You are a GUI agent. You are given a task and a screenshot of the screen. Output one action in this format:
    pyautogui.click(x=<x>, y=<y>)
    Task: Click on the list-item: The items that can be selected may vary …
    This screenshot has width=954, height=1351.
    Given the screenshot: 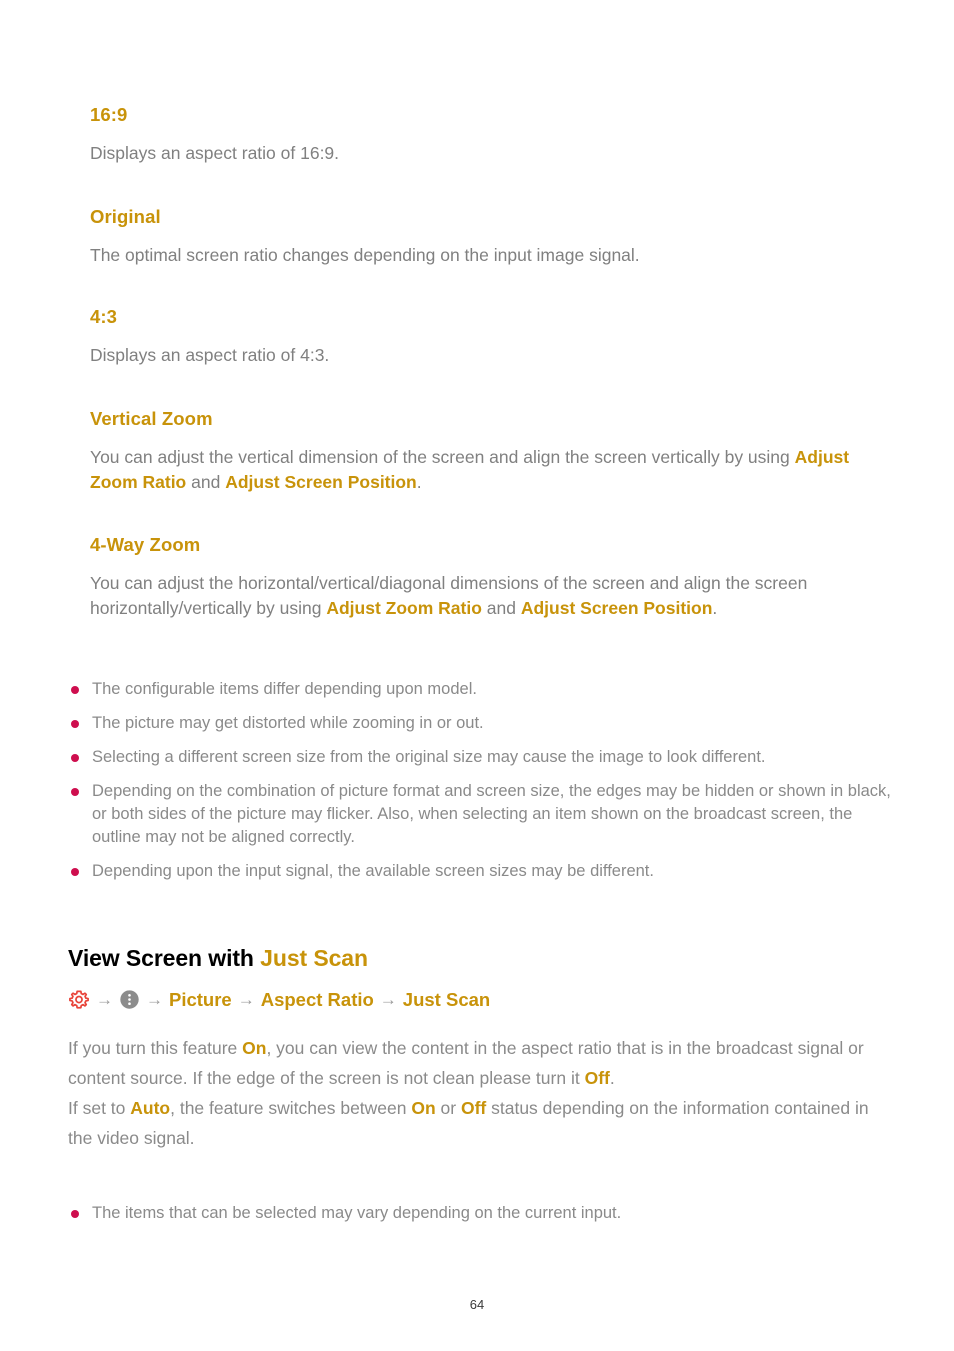 What is the action you would take?
    pyautogui.click(x=481, y=1213)
    